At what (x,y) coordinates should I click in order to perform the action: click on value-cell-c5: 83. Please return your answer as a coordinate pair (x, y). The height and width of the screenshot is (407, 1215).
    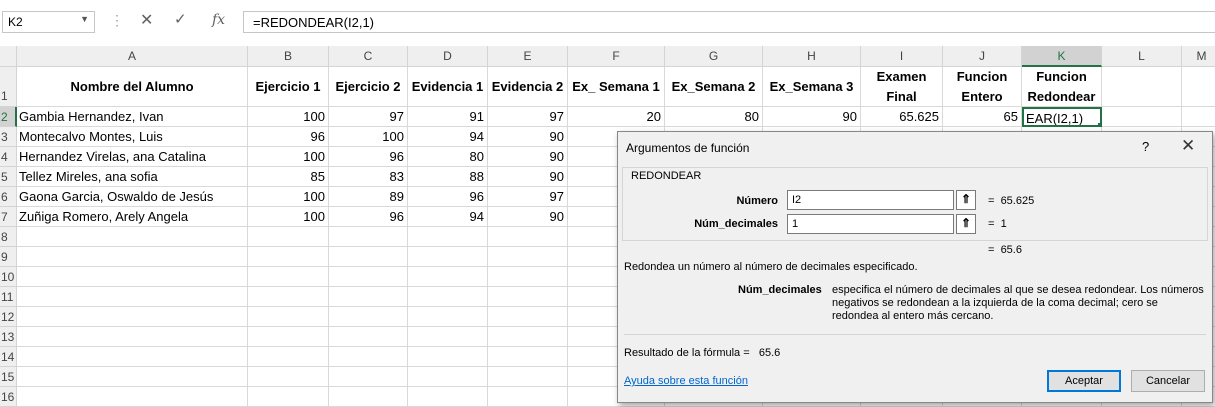
    Looking at the image, I should click on (368, 177).